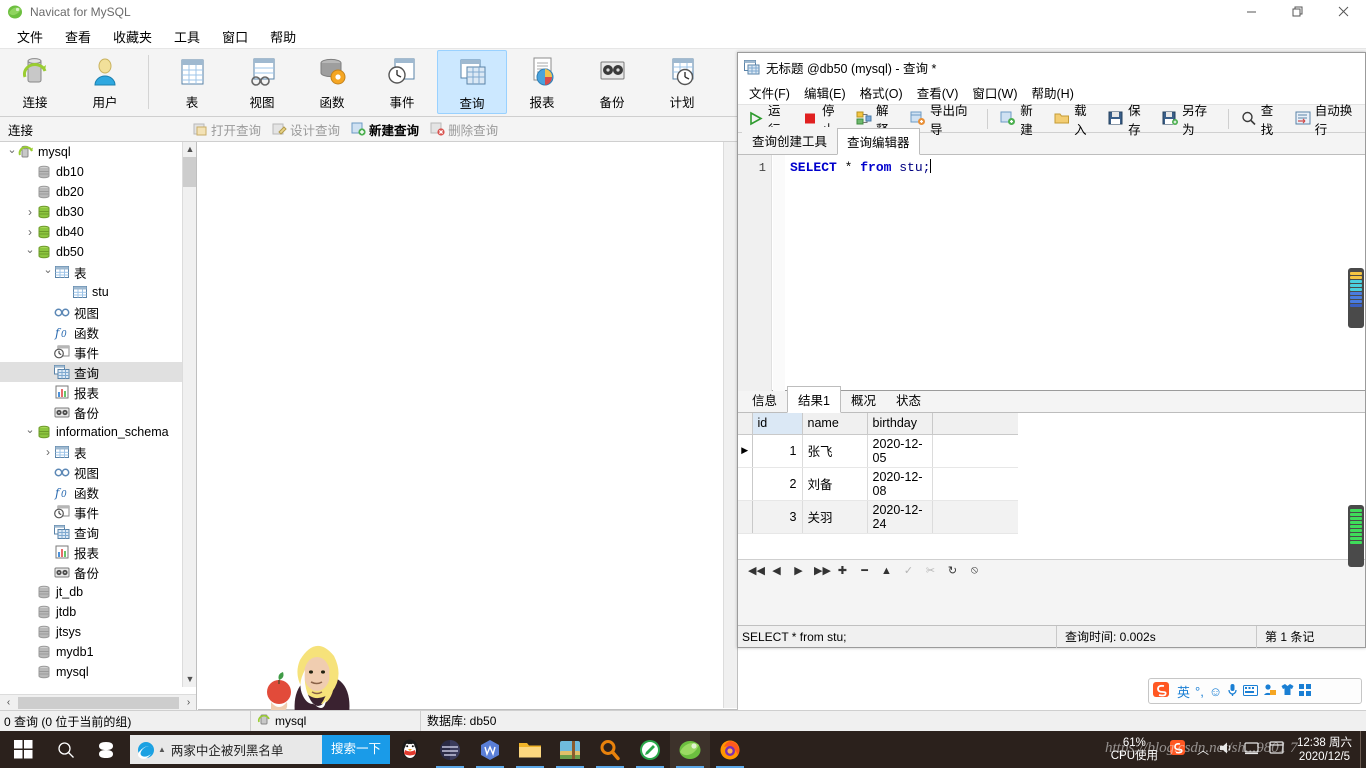 Image resolution: width=1366 pixels, height=768 pixels. Describe the element at coordinates (187, 36) in the screenshot. I see `menu-tools: 工具` at that location.